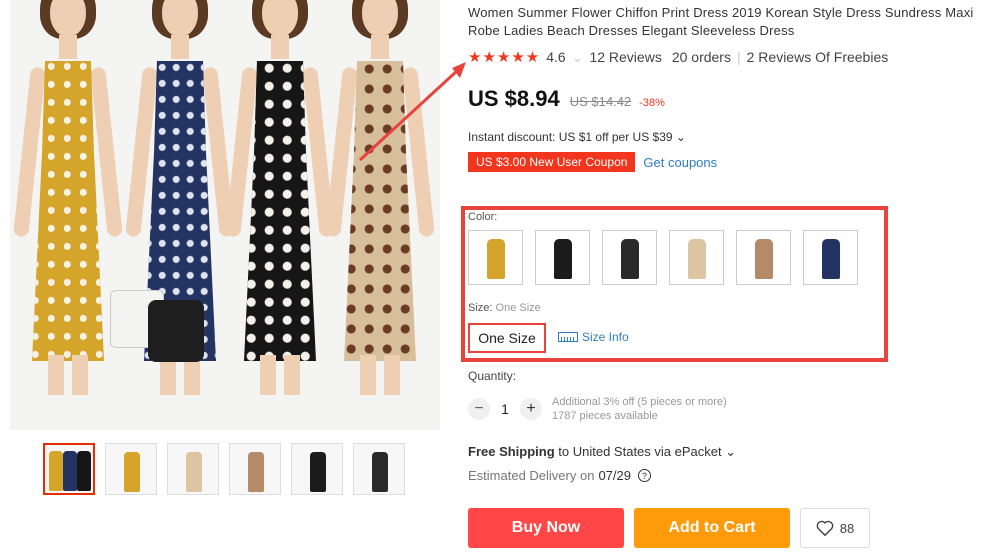 The height and width of the screenshot is (553, 1000). Describe the element at coordinates (645, 451) in the screenshot. I see `shipping-destination: to United States via ePacket ⌄` at that location.